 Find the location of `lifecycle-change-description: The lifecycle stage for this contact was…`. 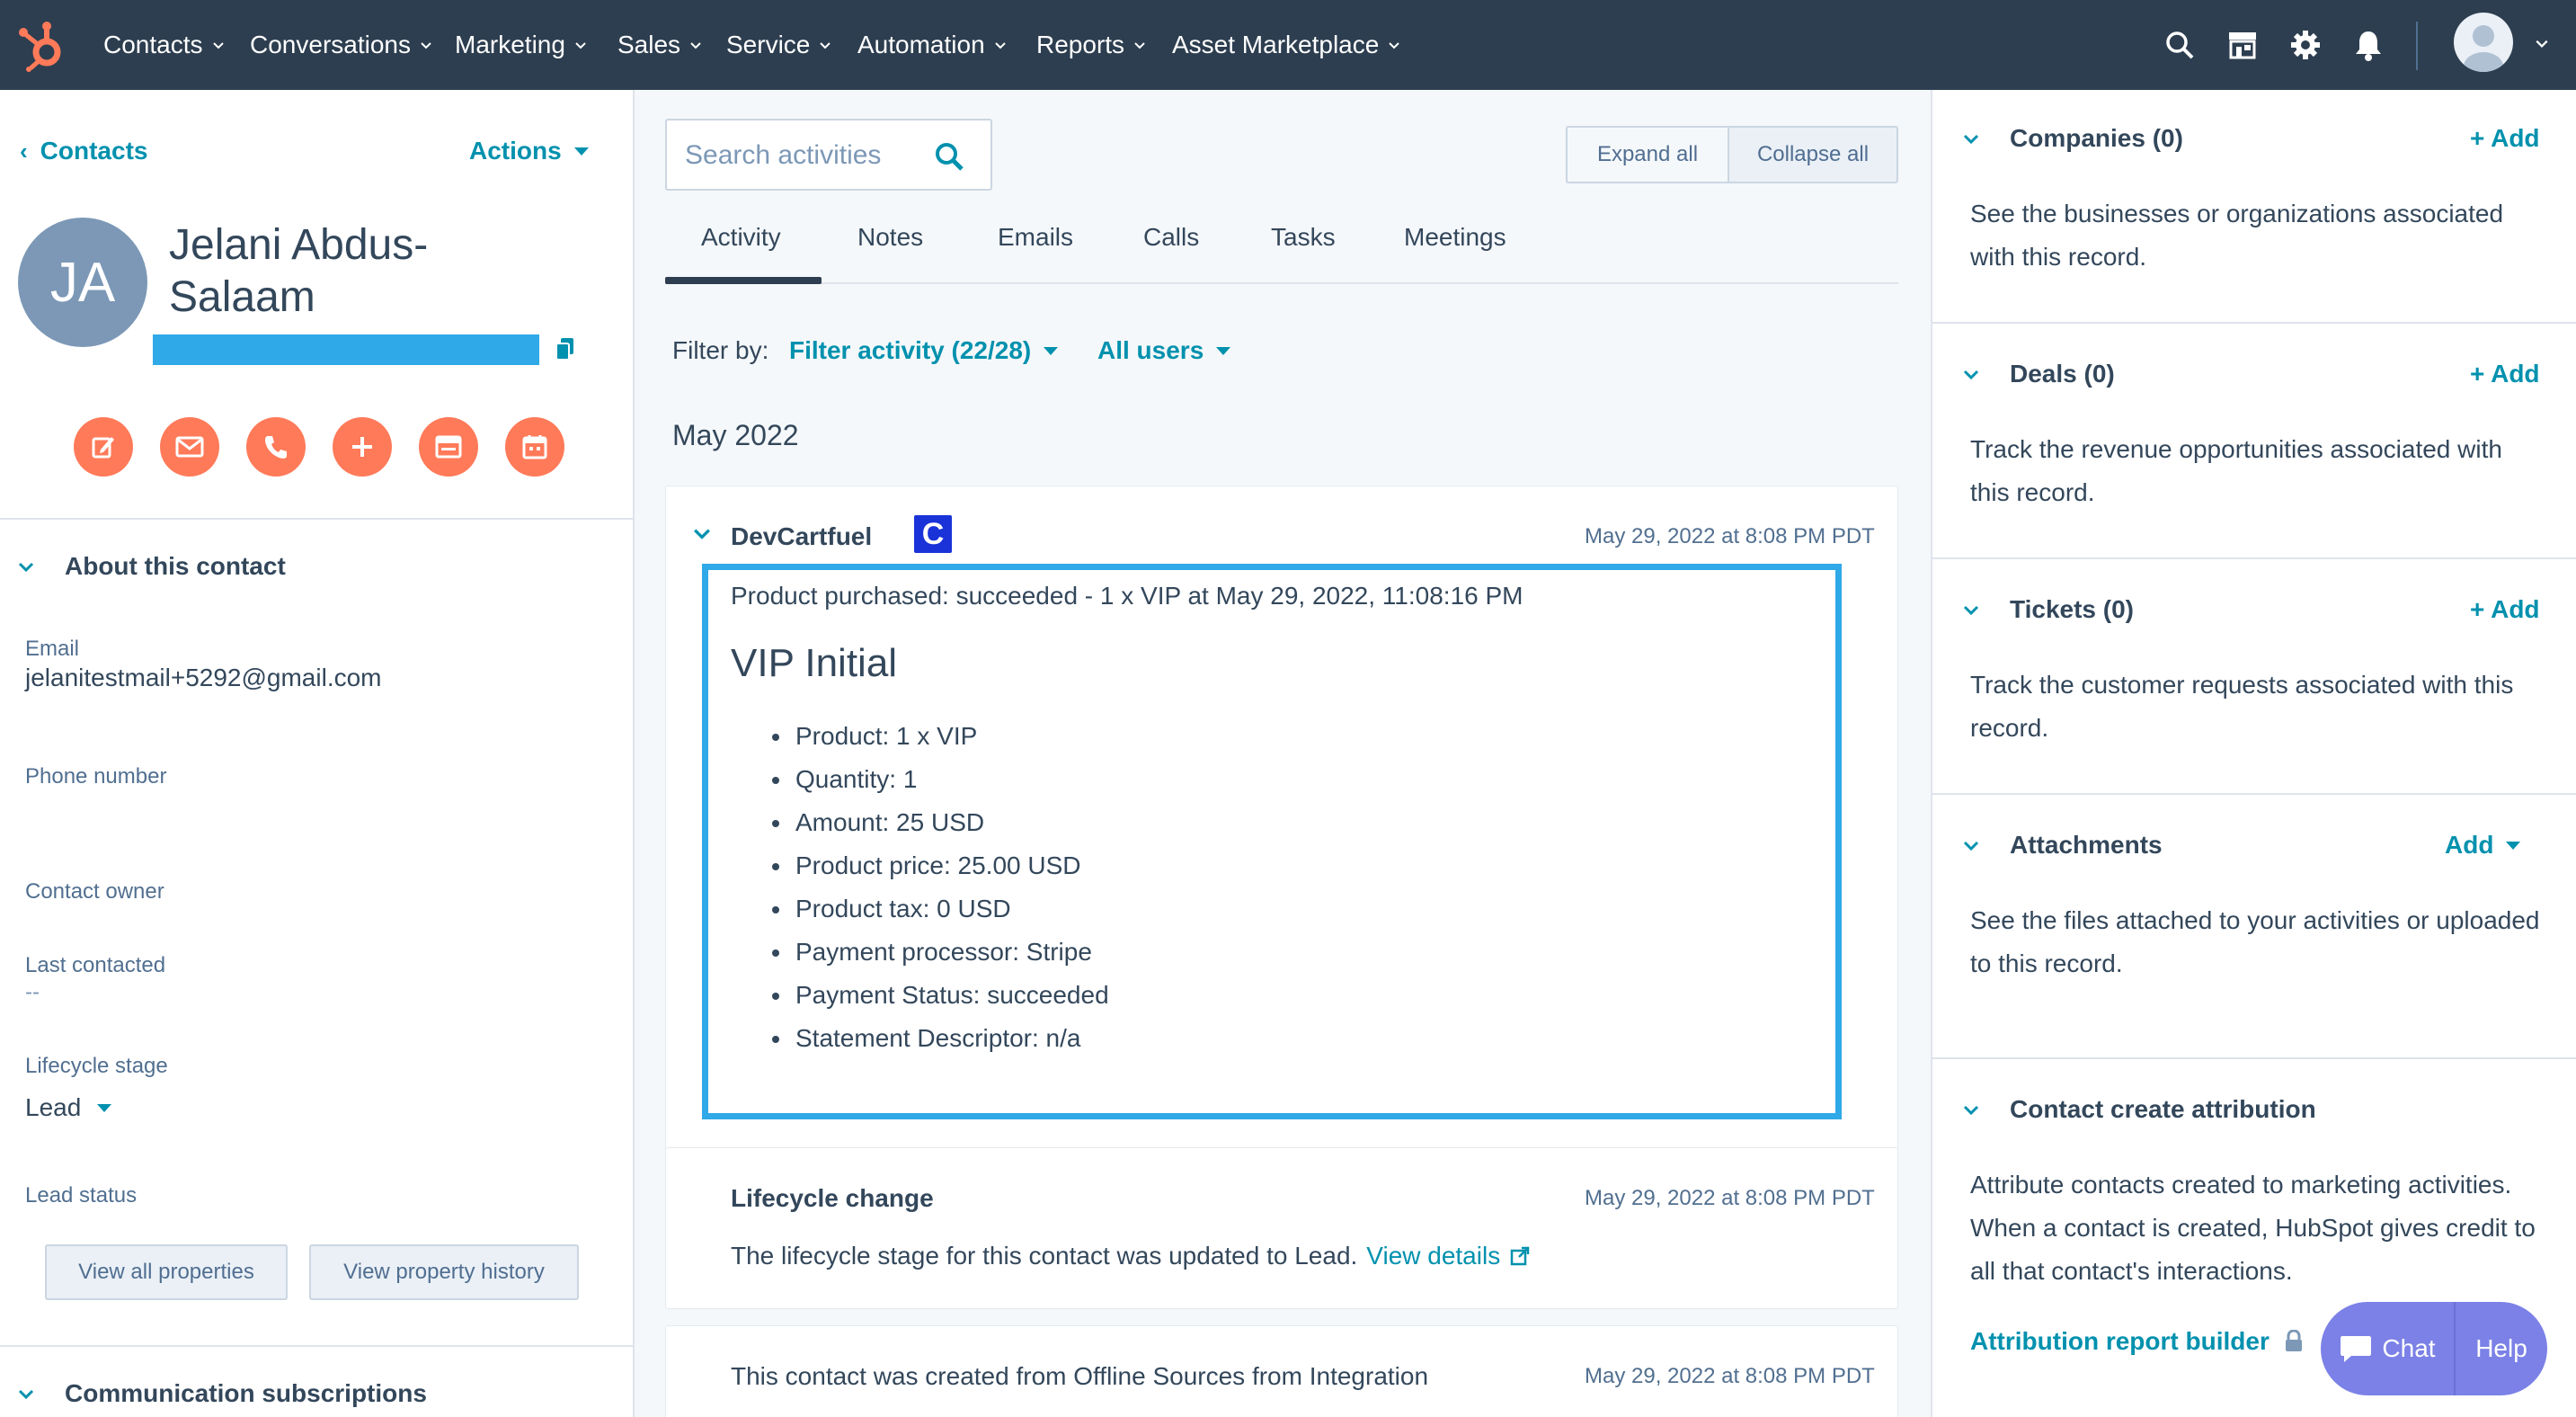

lifecycle-change-description: The lifecycle stage for this contact was… is located at coordinates (1044, 1256).